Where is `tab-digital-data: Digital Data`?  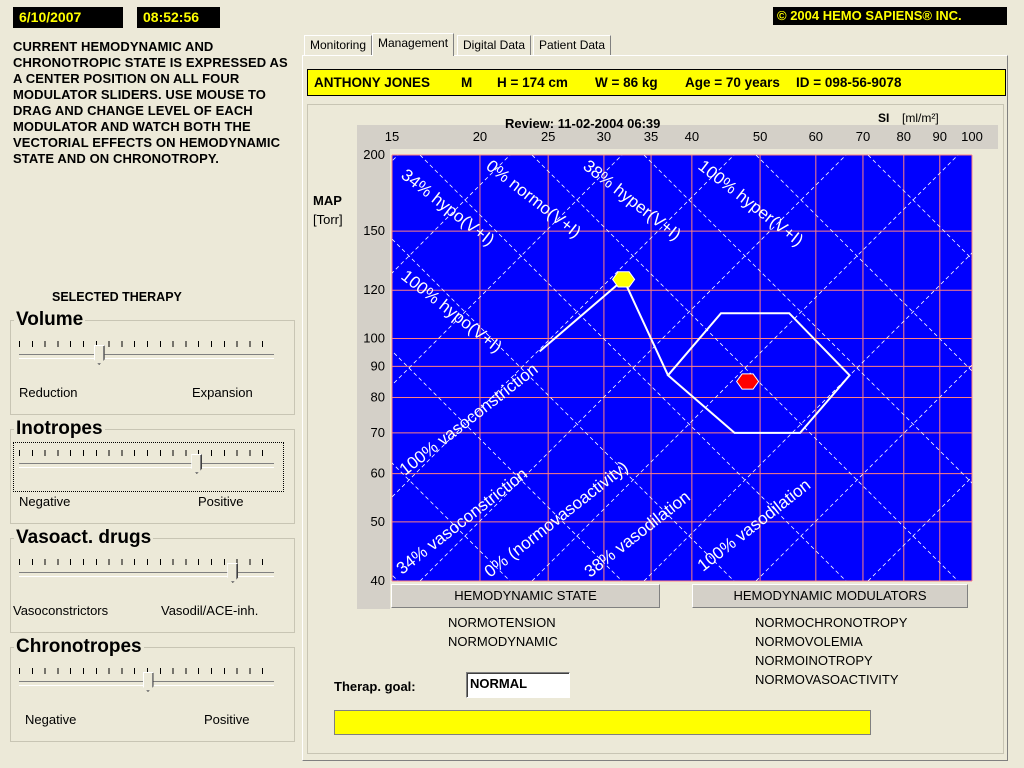 tab-digital-data: Digital Data is located at coordinates (494, 45).